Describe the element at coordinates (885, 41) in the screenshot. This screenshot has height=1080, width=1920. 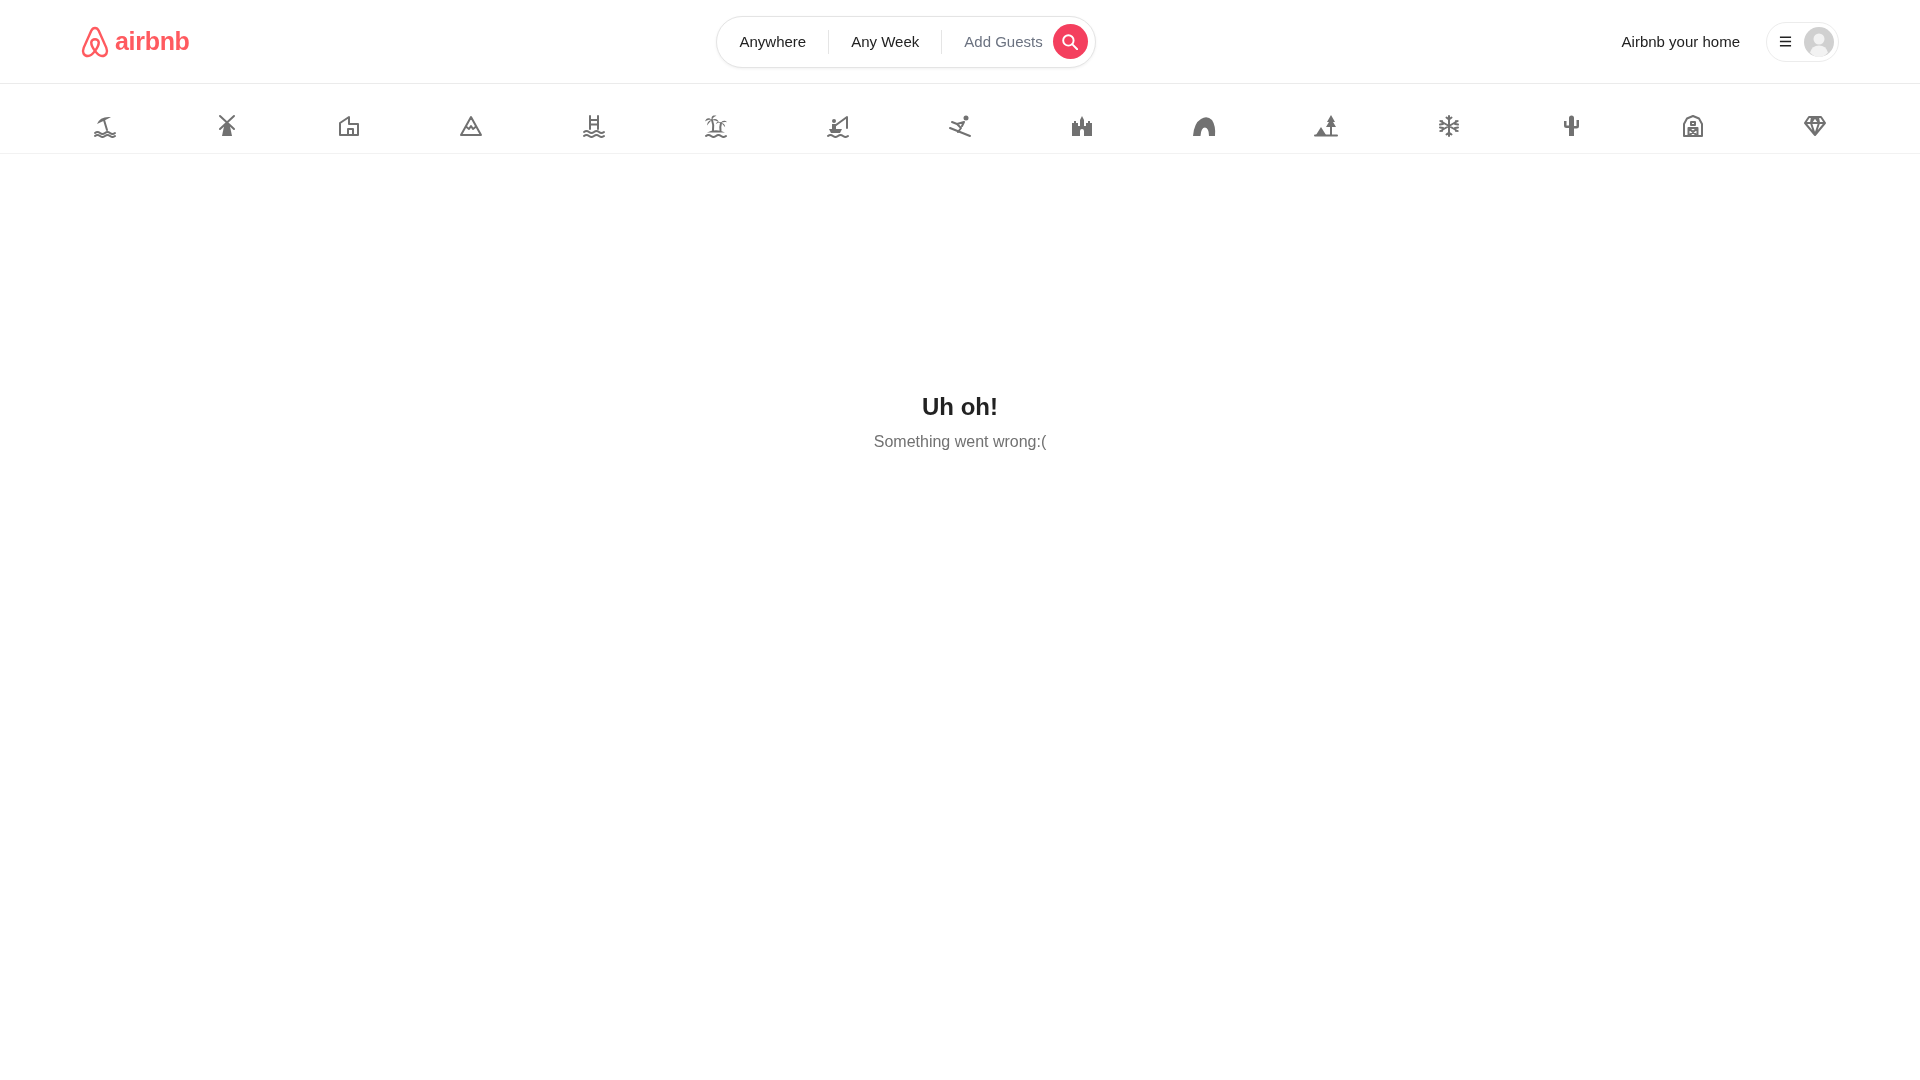
I see `search-segment: Any Week` at that location.